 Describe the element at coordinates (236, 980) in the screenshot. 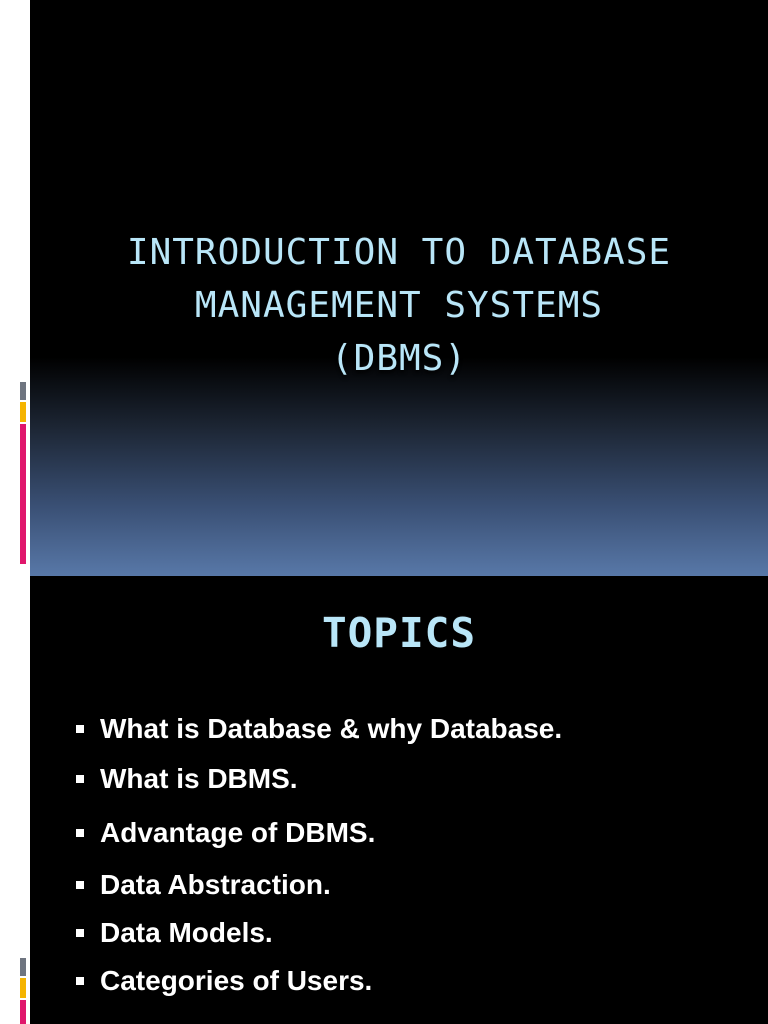

I see `bullet-text: Categories of Users.` at that location.